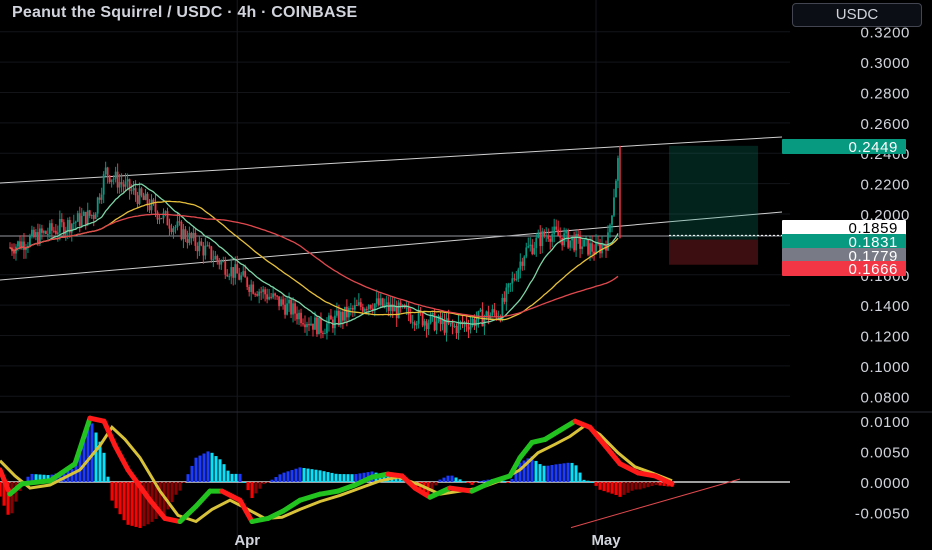 The height and width of the screenshot is (550, 932). What do you see at coordinates (882, 513) in the screenshot?
I see `macd-tick-label: -0.0050` at bounding box center [882, 513].